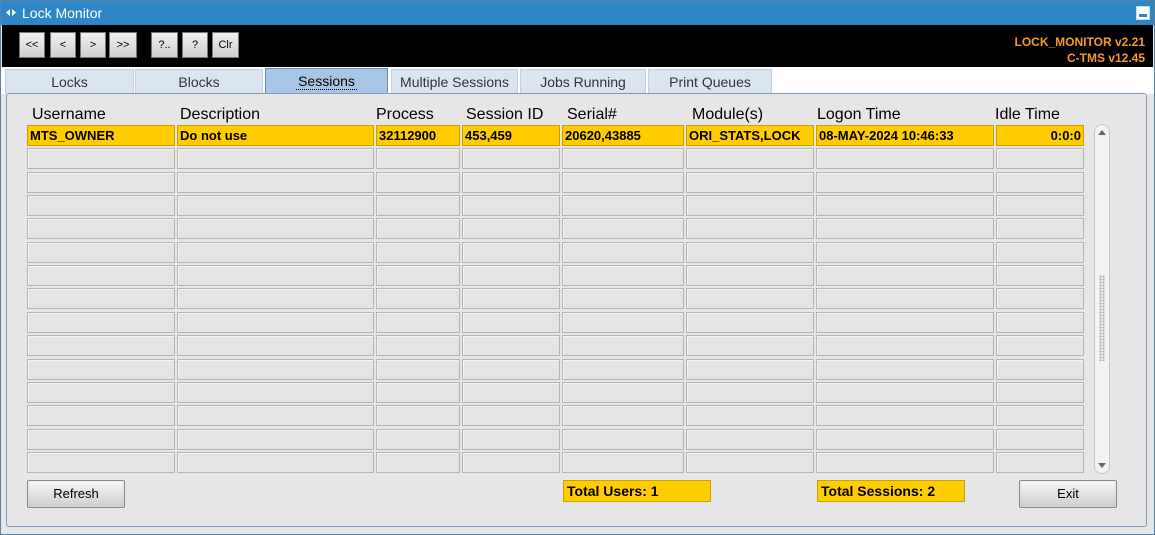 The width and height of the screenshot is (1155, 535). What do you see at coordinates (623, 135) in the screenshot?
I see `cell-serial: 20620,43885` at bounding box center [623, 135].